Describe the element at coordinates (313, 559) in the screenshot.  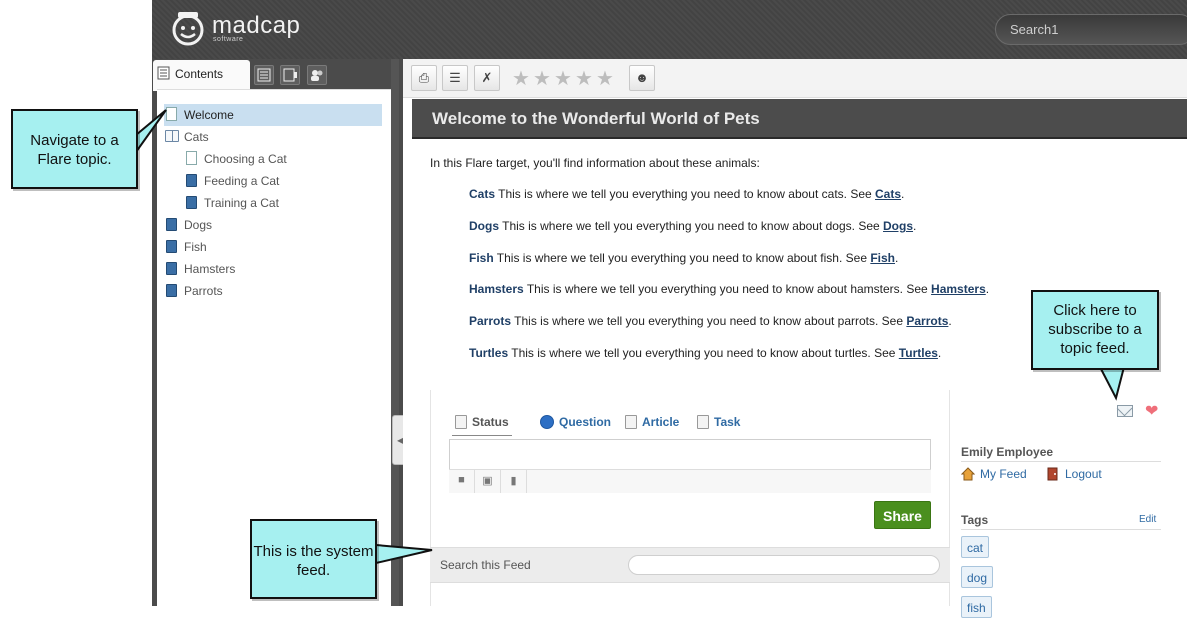
I see `callout-system-feed: This is the system feed.` at that location.